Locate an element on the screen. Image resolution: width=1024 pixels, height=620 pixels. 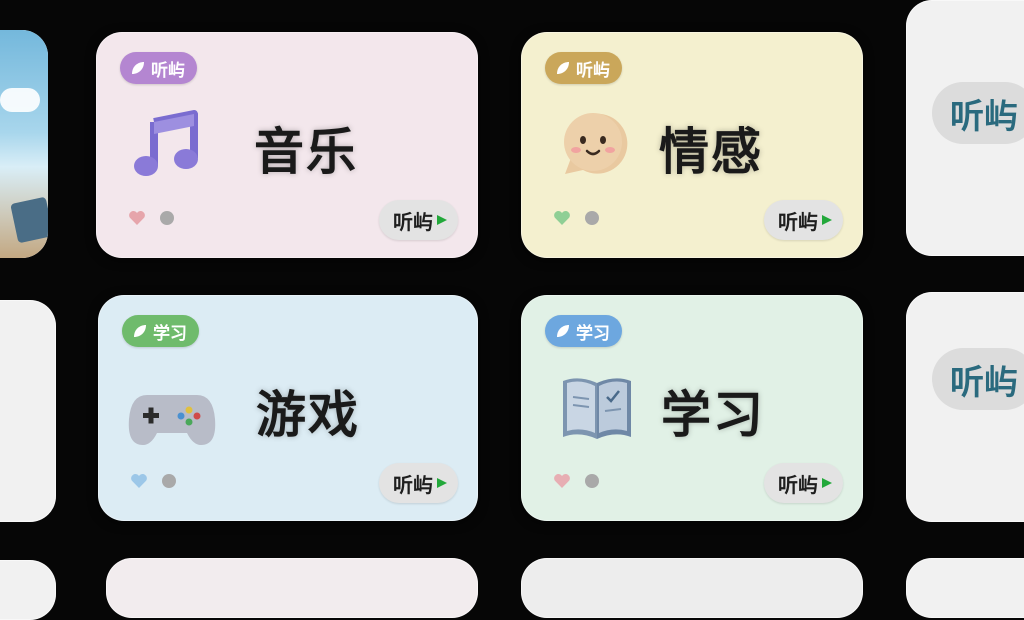
music-note-icon is located at coordinates (166, 144).